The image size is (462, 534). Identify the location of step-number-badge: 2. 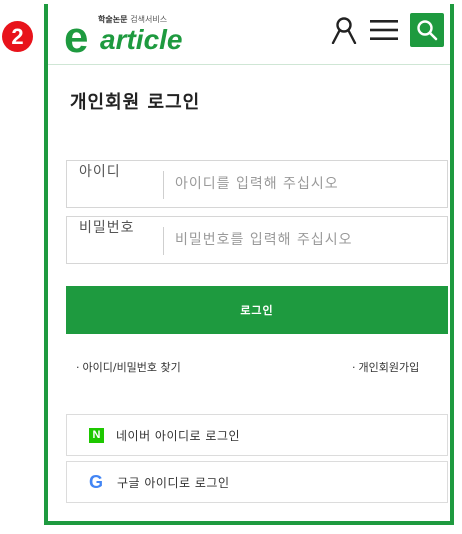
(17, 36).